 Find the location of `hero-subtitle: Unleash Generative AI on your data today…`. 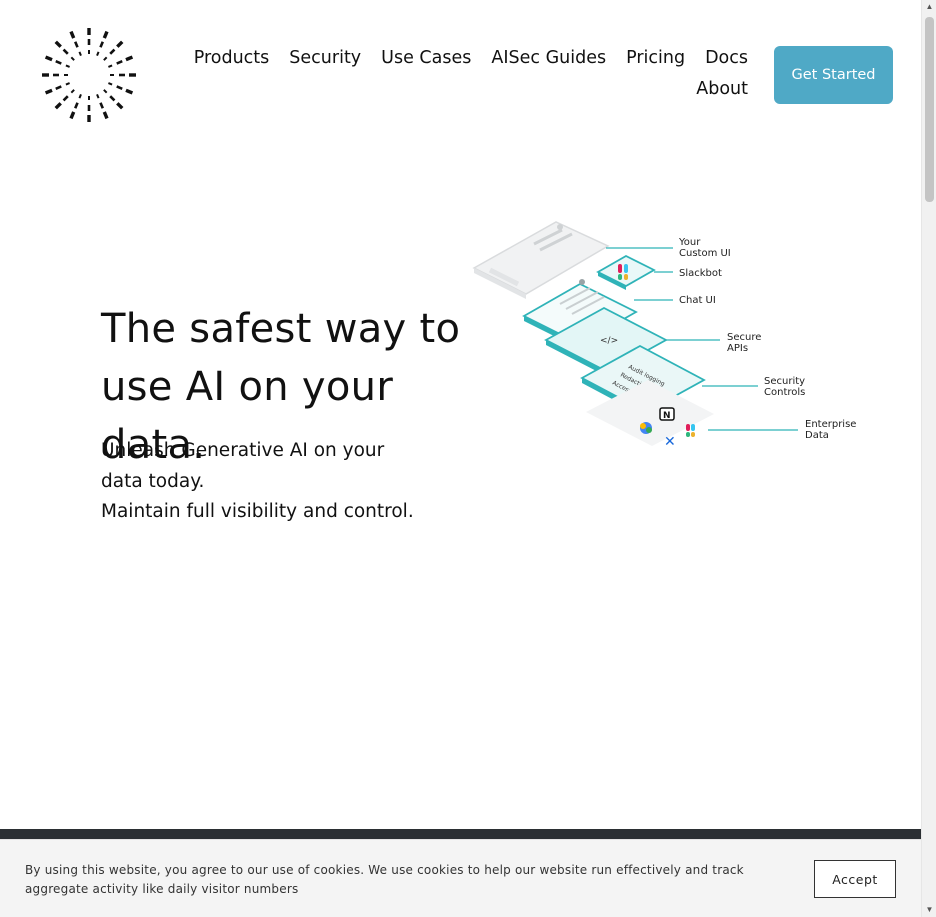

hero-subtitle: Unleash Generative AI on your data today… is located at coordinates (266, 482).